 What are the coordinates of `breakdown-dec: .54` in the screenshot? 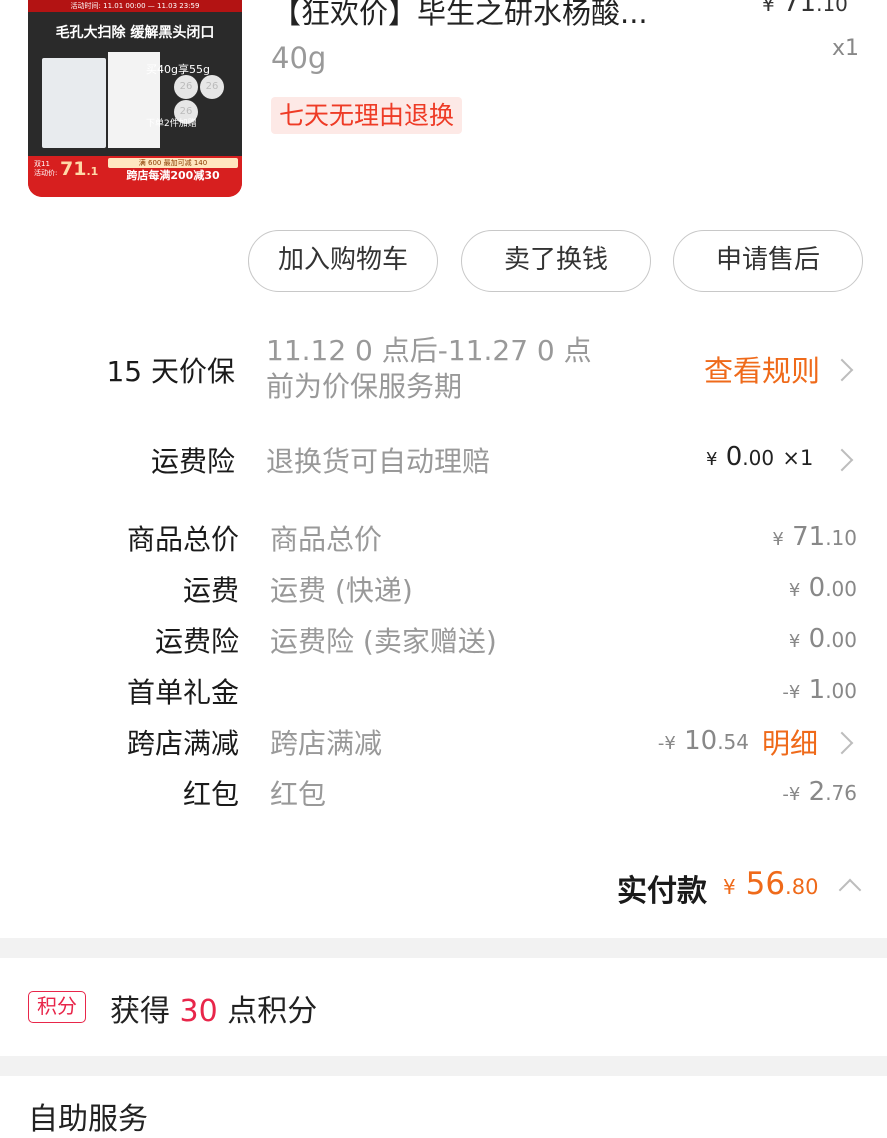 It's located at (733, 742).